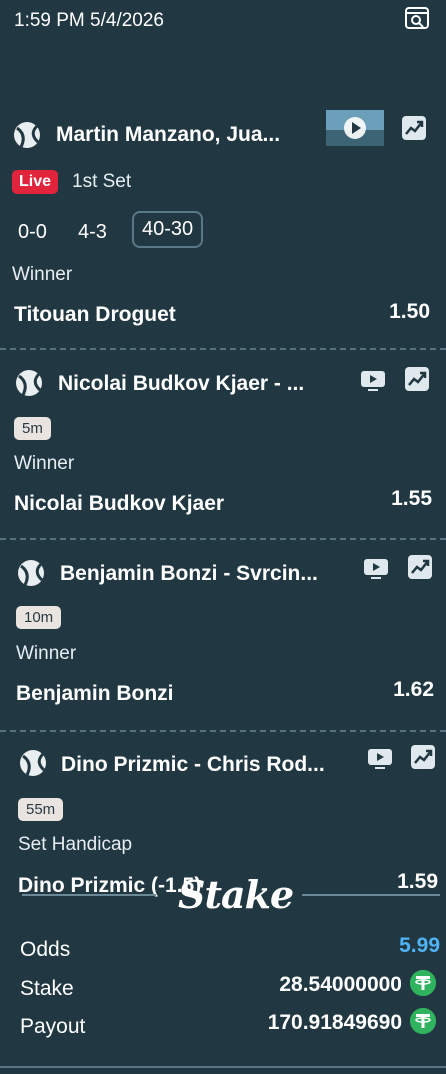  What do you see at coordinates (75, 844) in the screenshot?
I see `market-label: Set Handicap` at bounding box center [75, 844].